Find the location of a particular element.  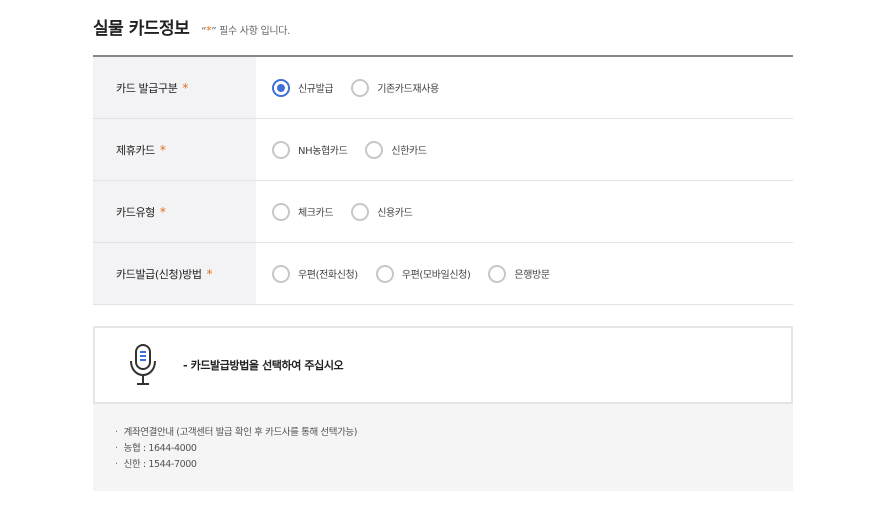

info-item: 계좌연결안내 (고객센터 발급 확인 후 카드사를 통해 선택가능) is located at coordinates (454, 433).